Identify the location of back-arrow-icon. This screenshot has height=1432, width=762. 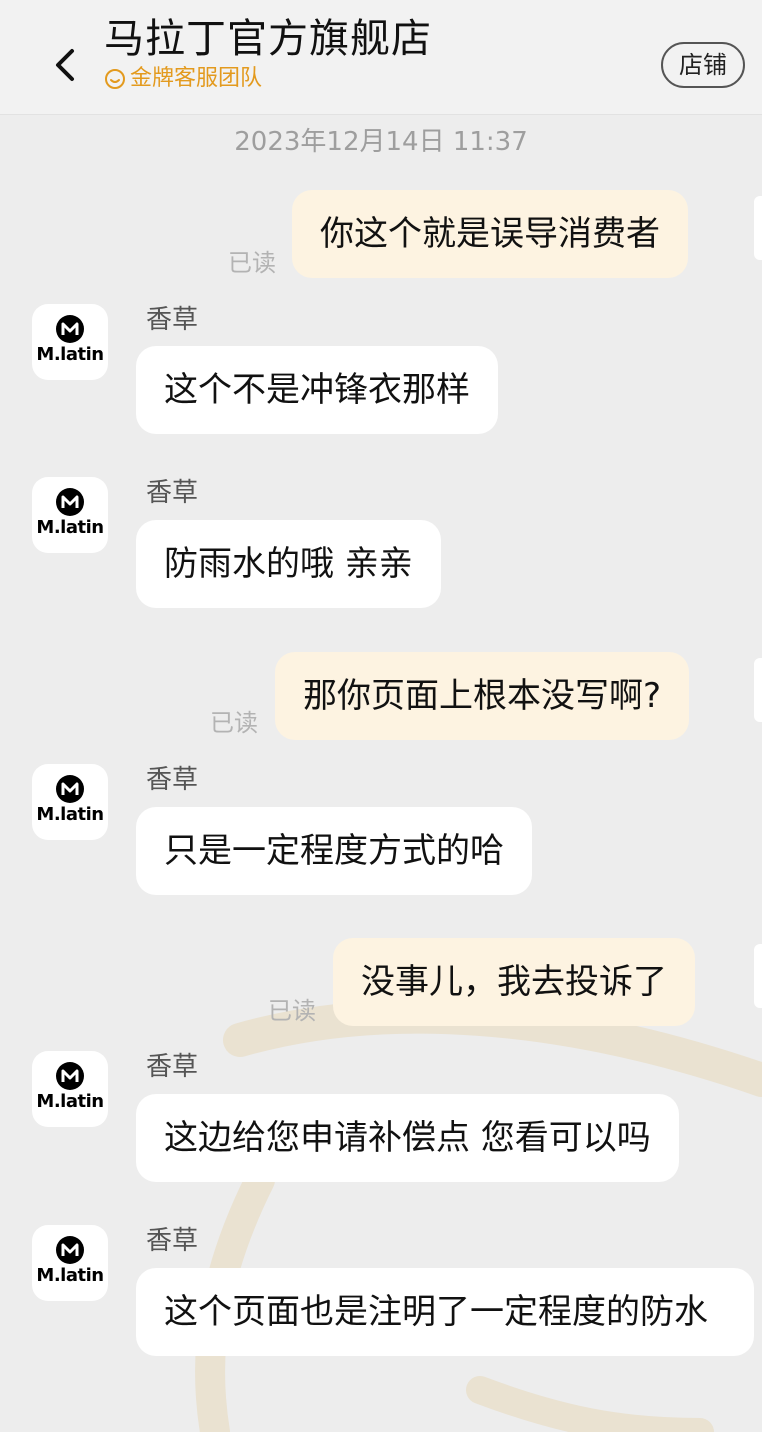
(65, 65).